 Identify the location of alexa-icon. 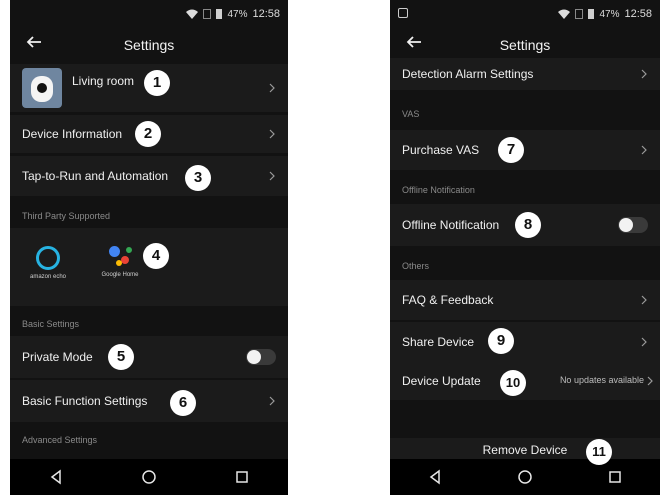
(48, 258).